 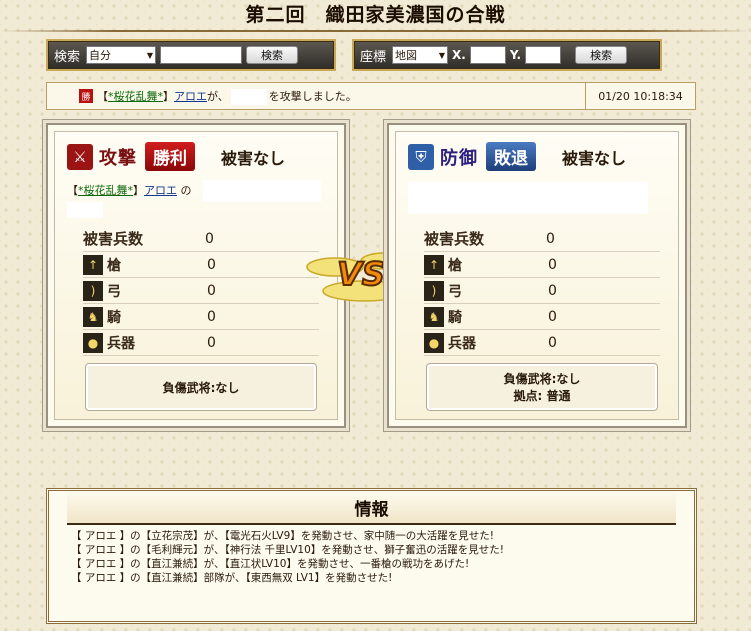 I want to click on defender-unit-row: ♞ 騎 0, so click(x=542, y=317).